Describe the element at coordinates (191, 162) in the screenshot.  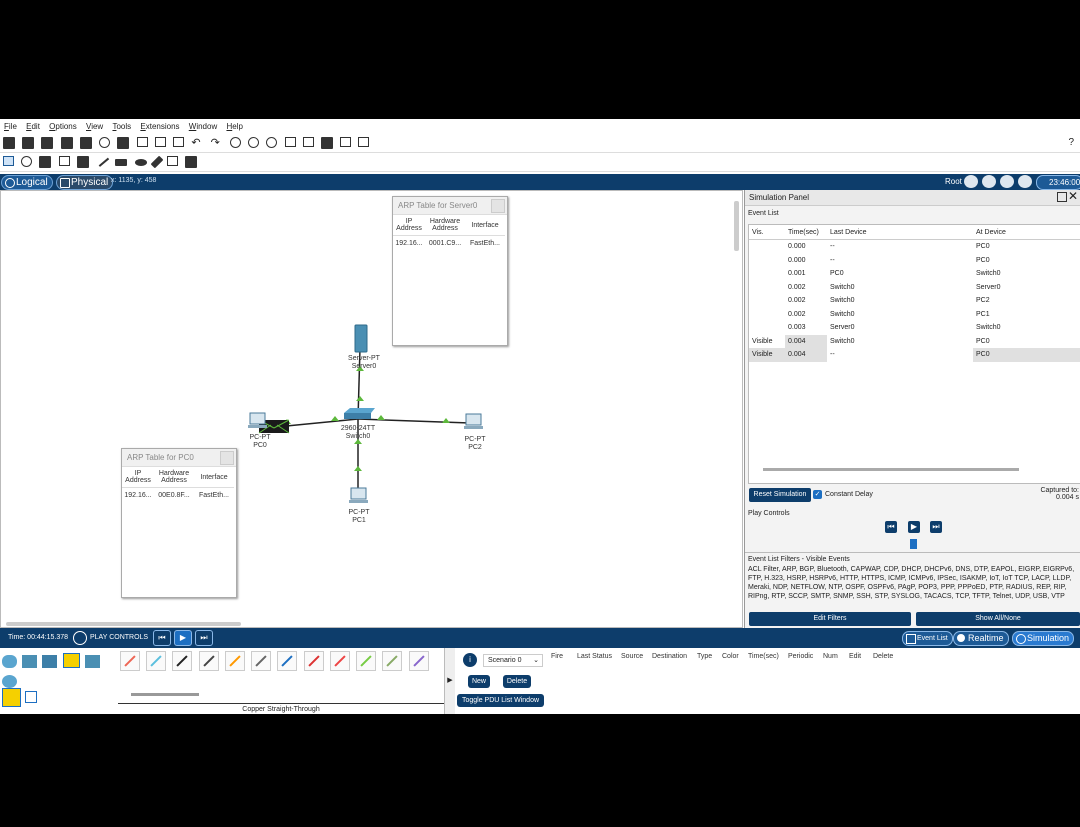
I see `add-complex-pdu-icon` at that location.